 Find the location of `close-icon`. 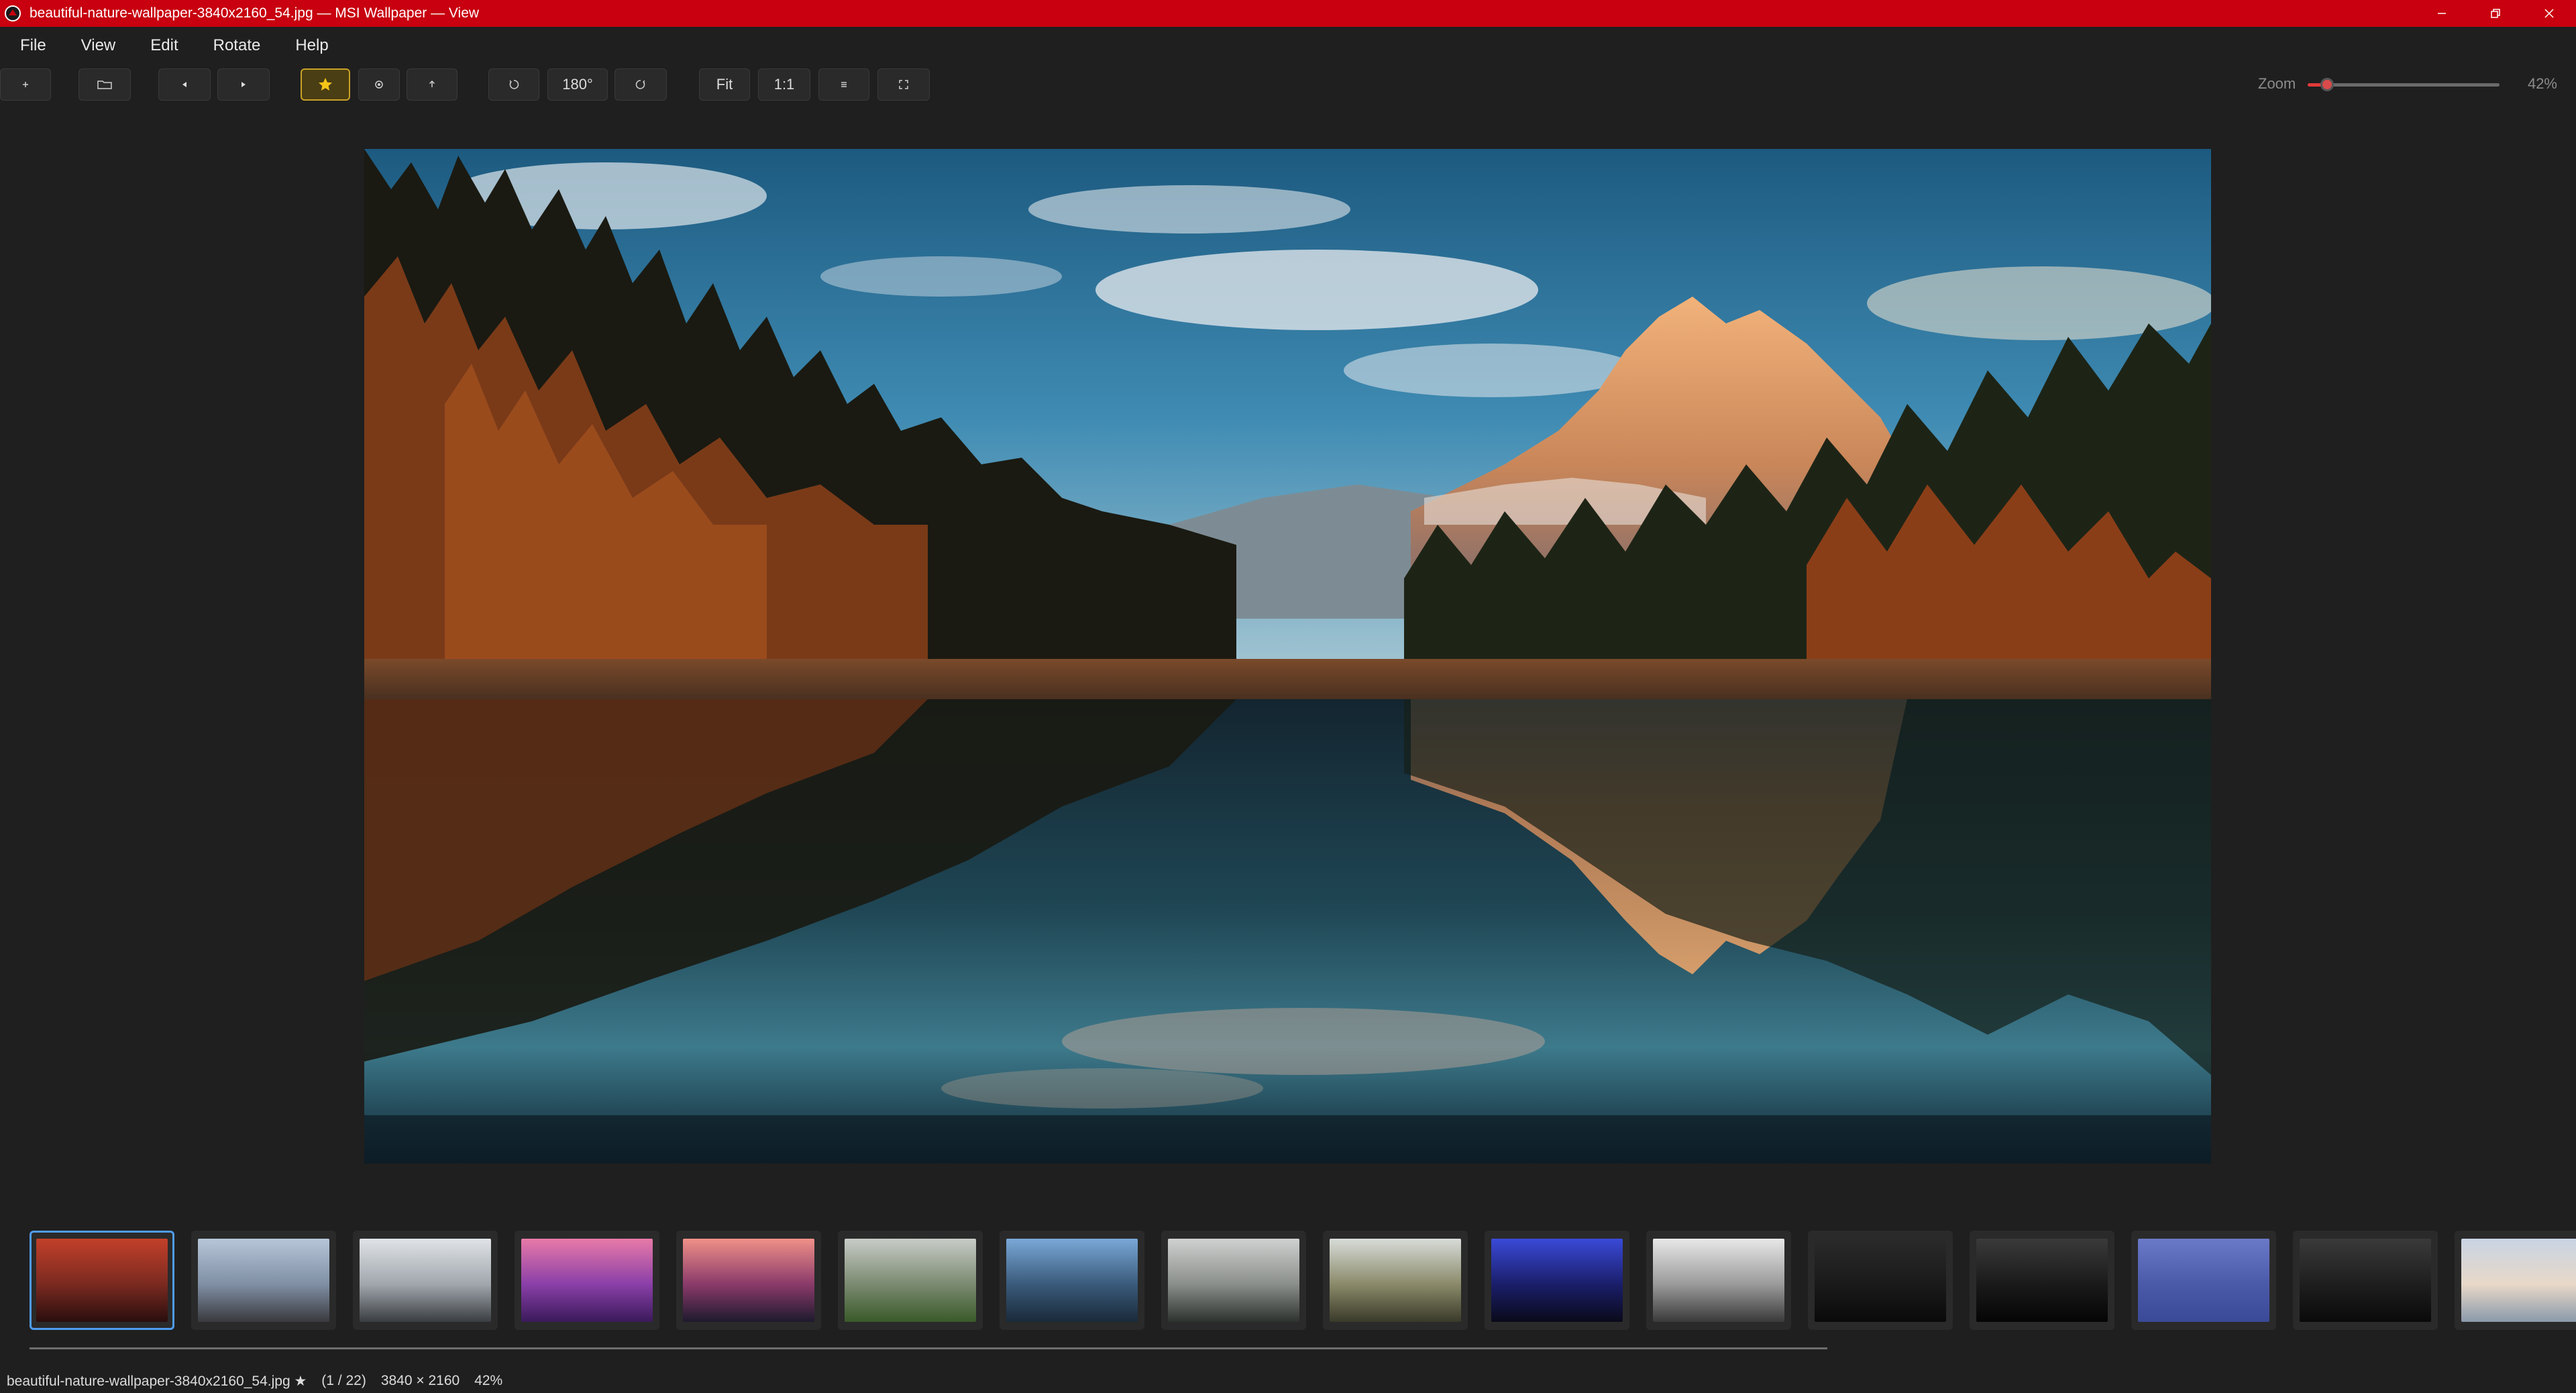

close-icon is located at coordinates (2549, 13).